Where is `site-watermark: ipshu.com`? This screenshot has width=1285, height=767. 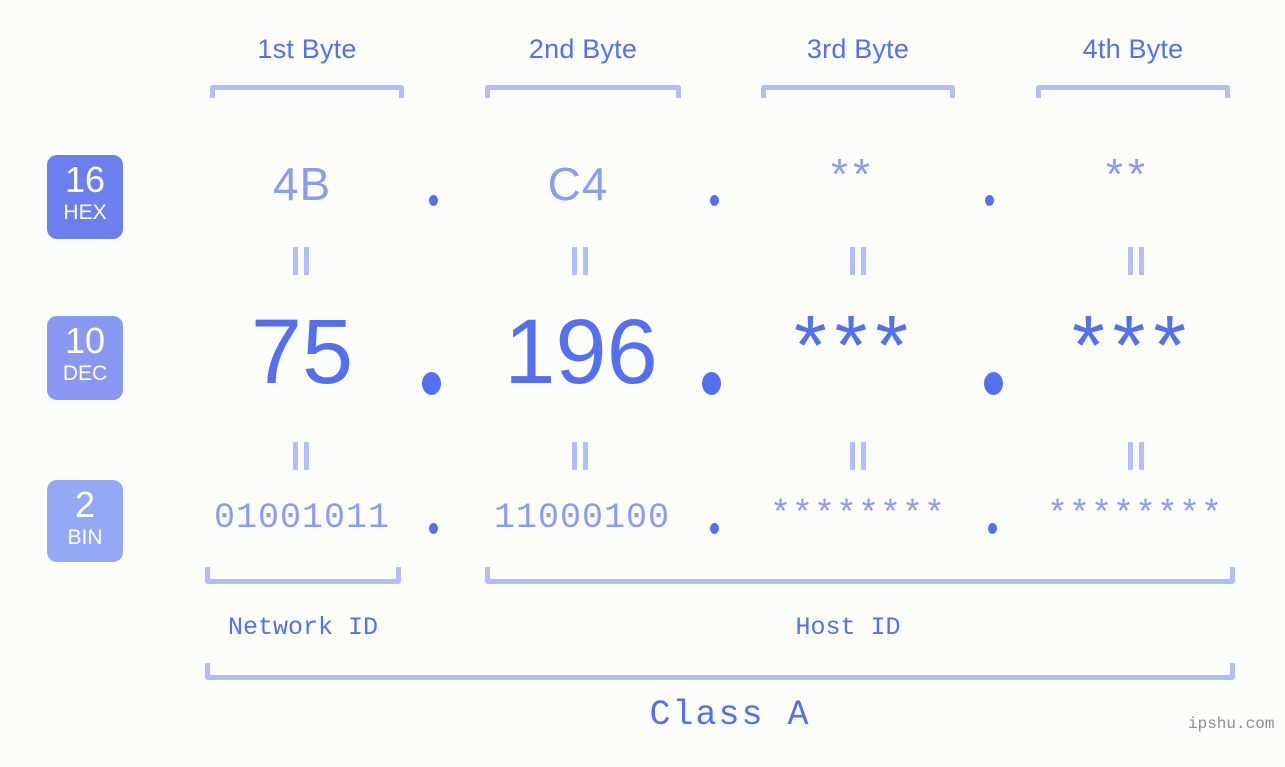 site-watermark: ipshu.com is located at coordinates (1231, 724).